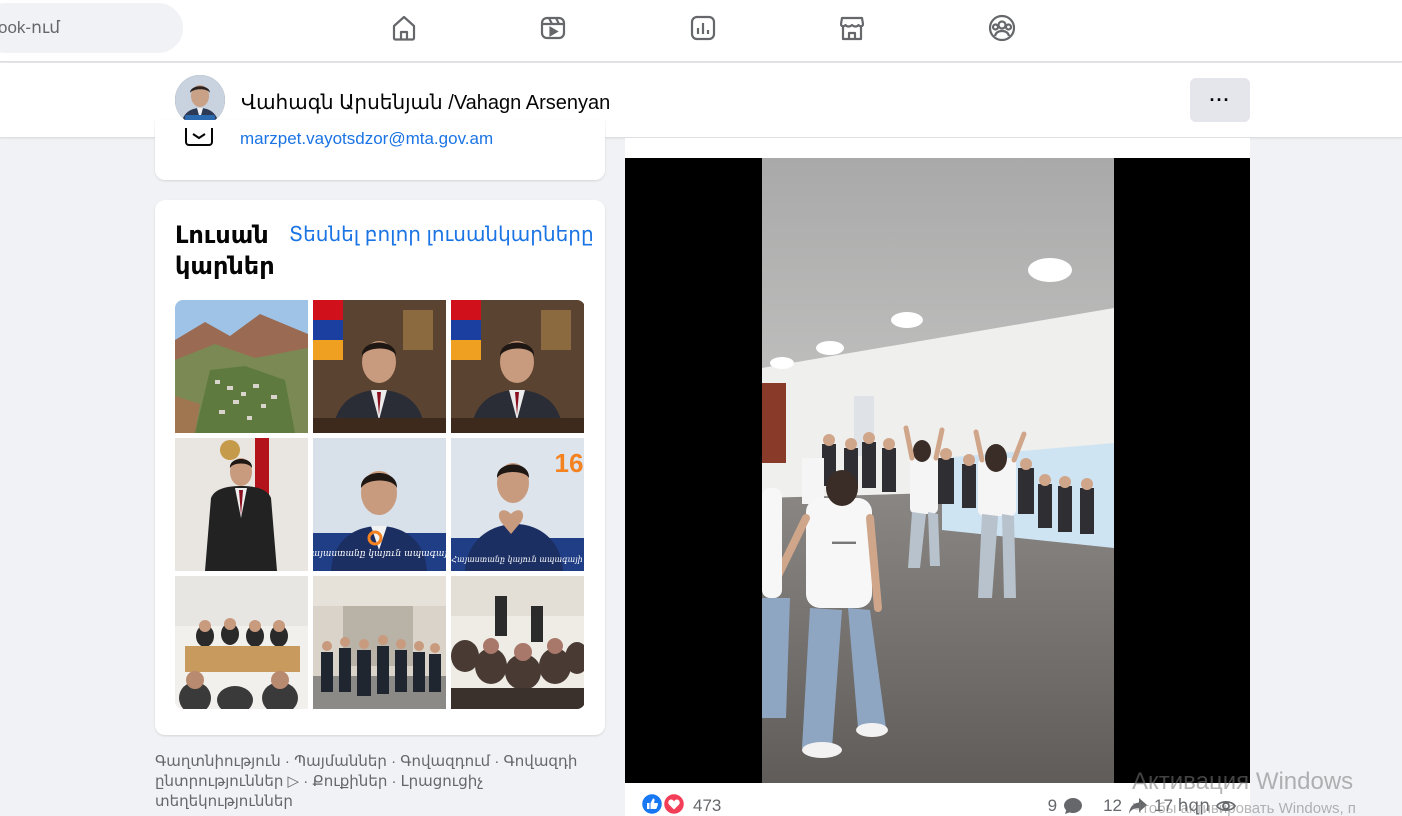 The height and width of the screenshot is (816, 1402). What do you see at coordinates (404, 28) in the screenshot?
I see `home-icon` at bounding box center [404, 28].